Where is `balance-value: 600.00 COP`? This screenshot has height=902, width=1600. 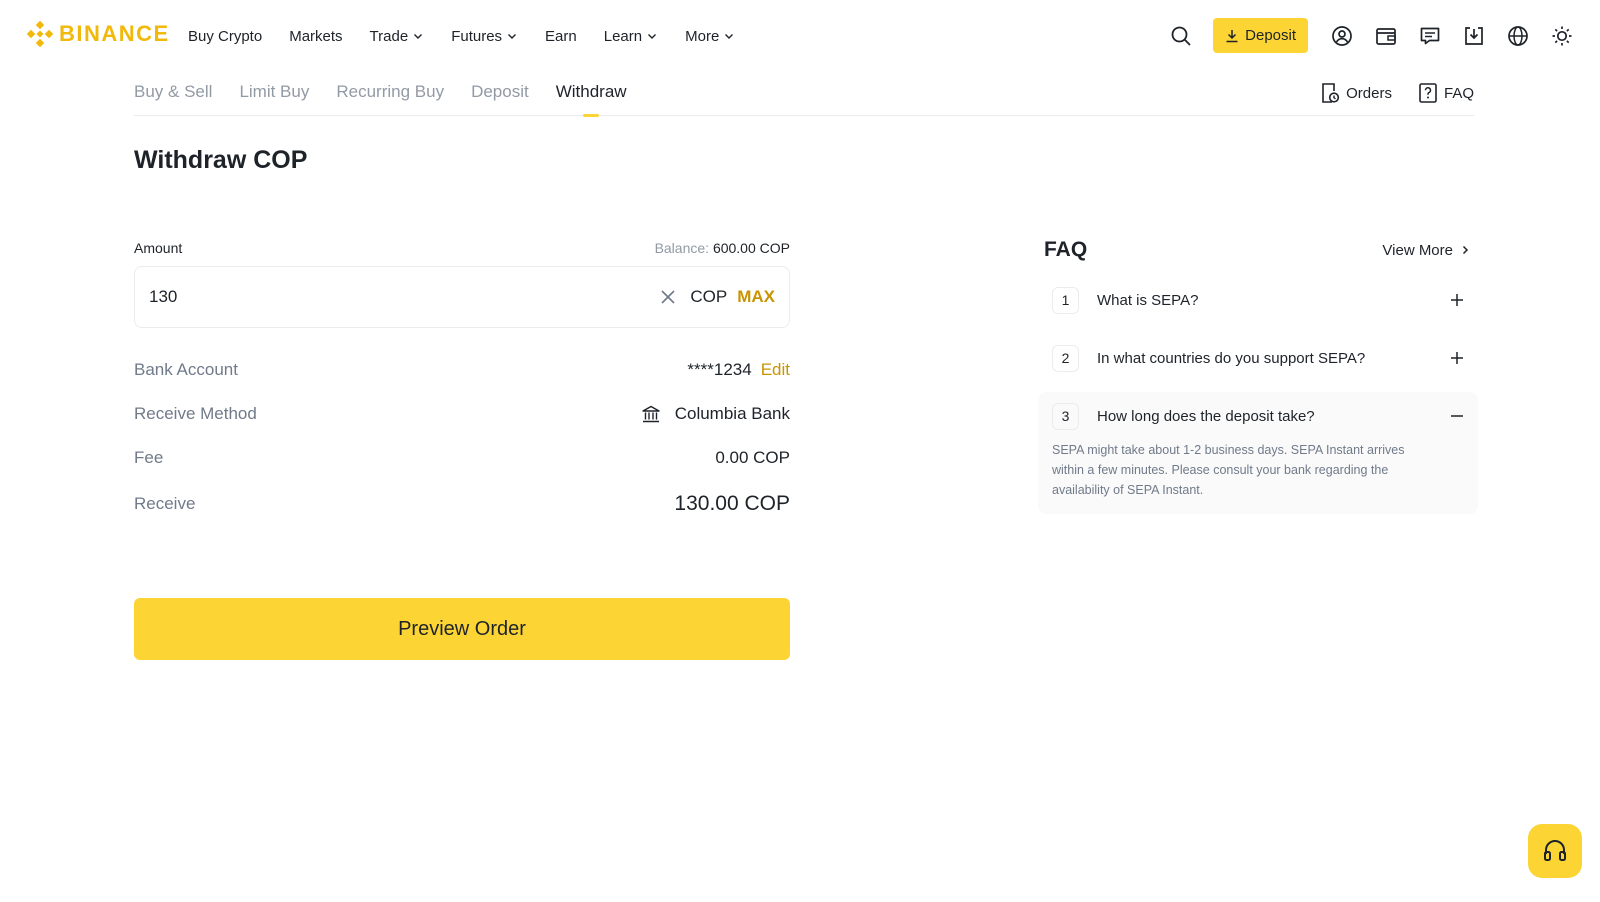
balance-value: 600.00 COP is located at coordinates (751, 248).